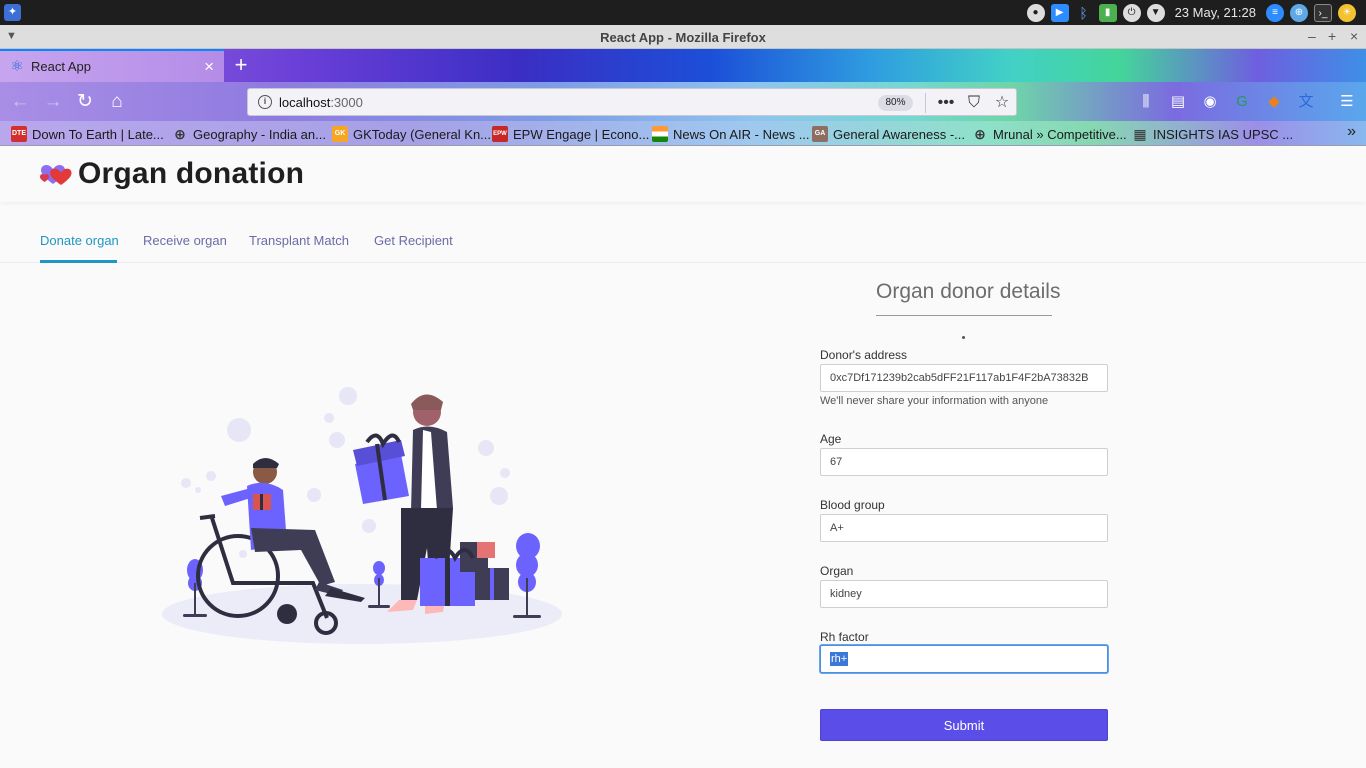 The width and height of the screenshot is (1366, 768). I want to click on power-icon: ⏻, so click(1131, 12).